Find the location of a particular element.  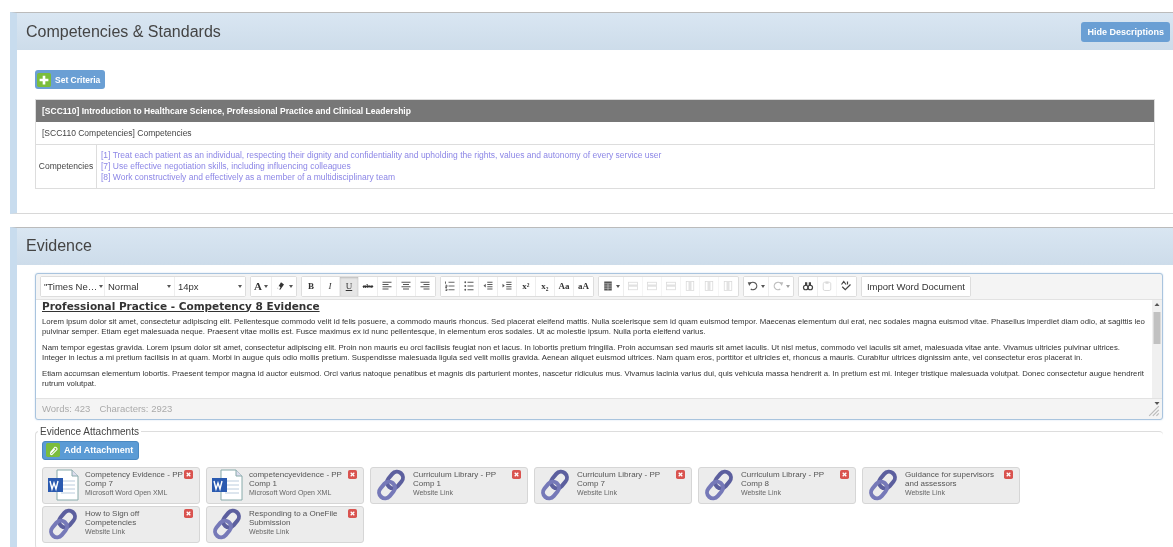

binoculars-icon is located at coordinates (807, 286).